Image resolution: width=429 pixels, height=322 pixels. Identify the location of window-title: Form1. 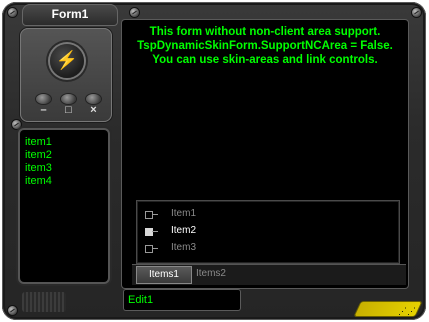
(70, 14).